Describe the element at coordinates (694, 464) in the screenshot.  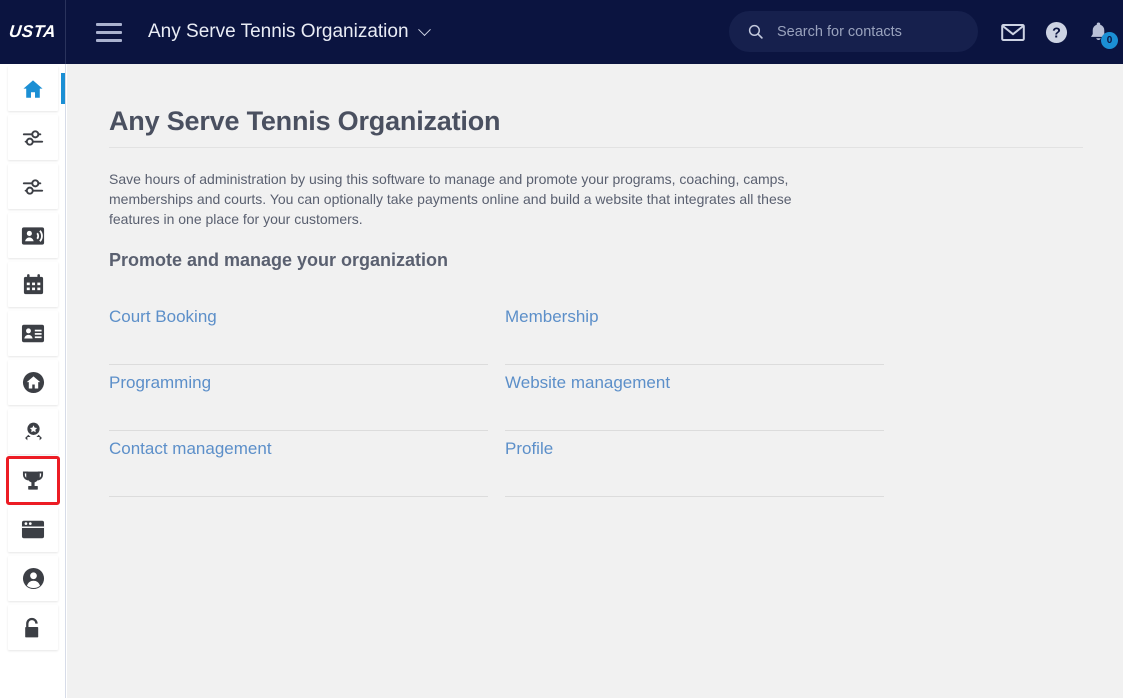
I see `link-cell: Profile` at that location.